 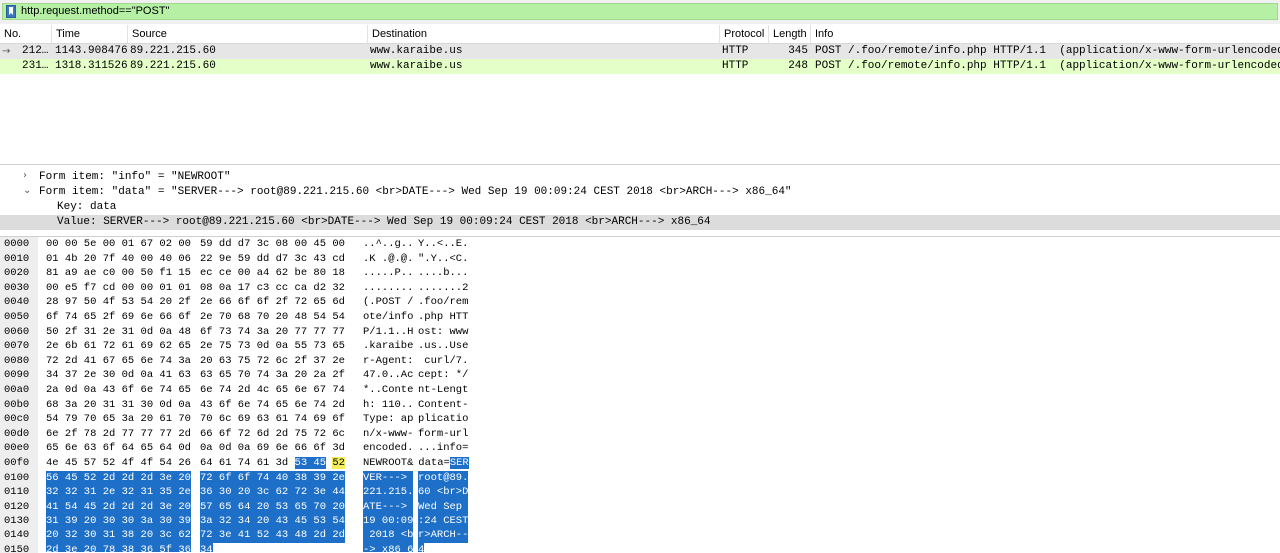 What do you see at coordinates (118, 547) in the screenshot?
I see `hex-group-1: 2d 3e 20 78 38 36 5f 36` at bounding box center [118, 547].